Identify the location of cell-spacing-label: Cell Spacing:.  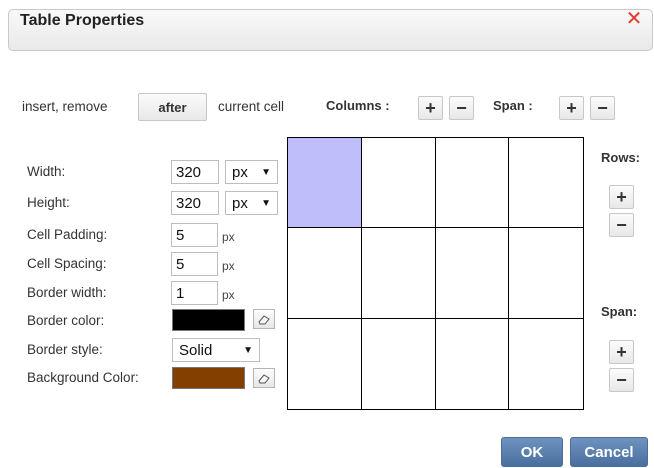
(67, 263).